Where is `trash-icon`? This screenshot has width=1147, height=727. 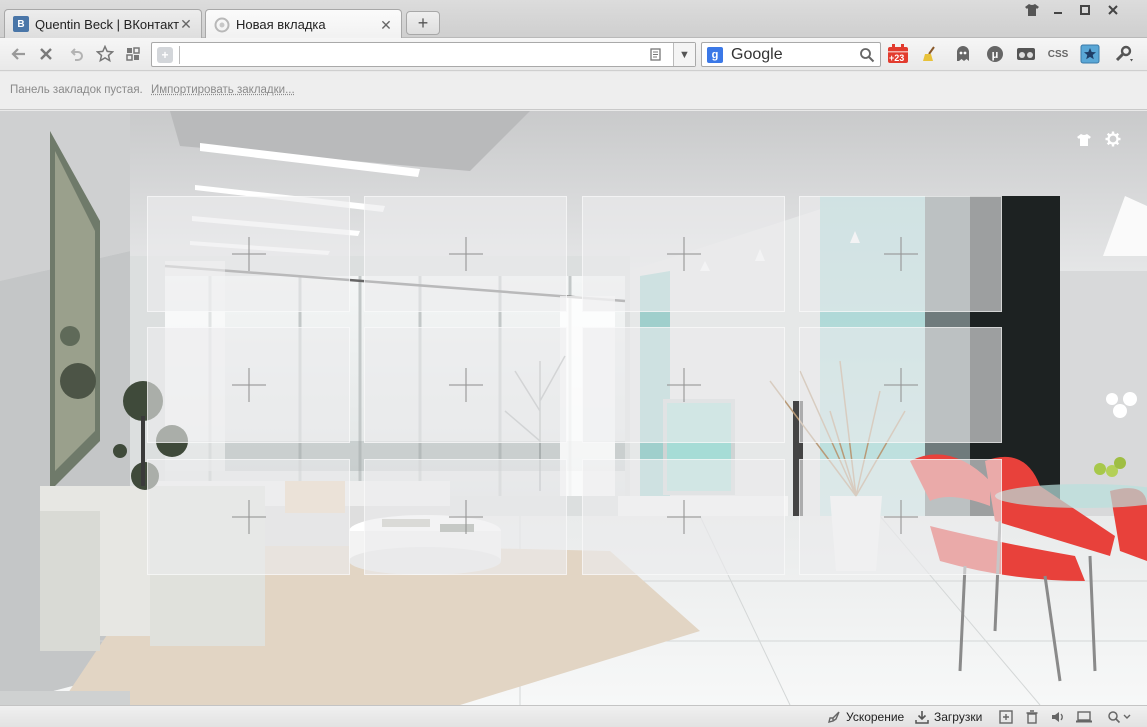 trash-icon is located at coordinates (1032, 717).